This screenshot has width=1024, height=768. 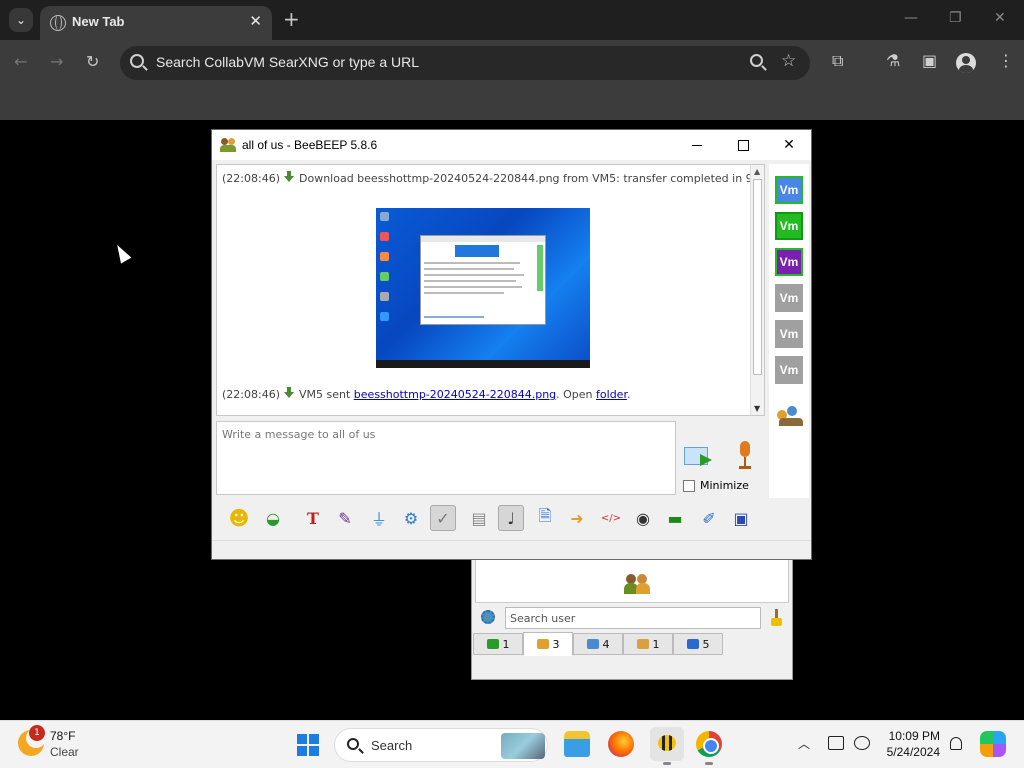 What do you see at coordinates (804, 743) in the screenshot?
I see `show-hidden-icons-chevron-icon: ︿` at bounding box center [804, 743].